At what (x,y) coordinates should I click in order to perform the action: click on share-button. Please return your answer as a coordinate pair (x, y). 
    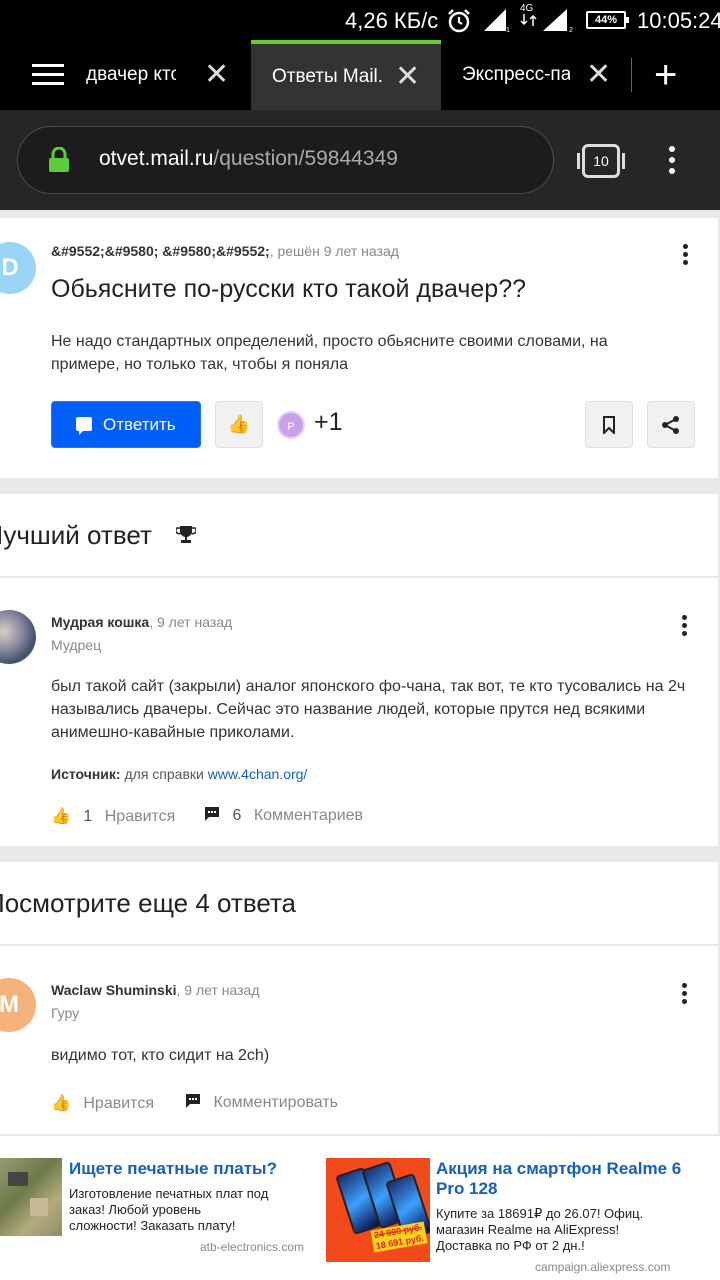
    Looking at the image, I should click on (671, 424).